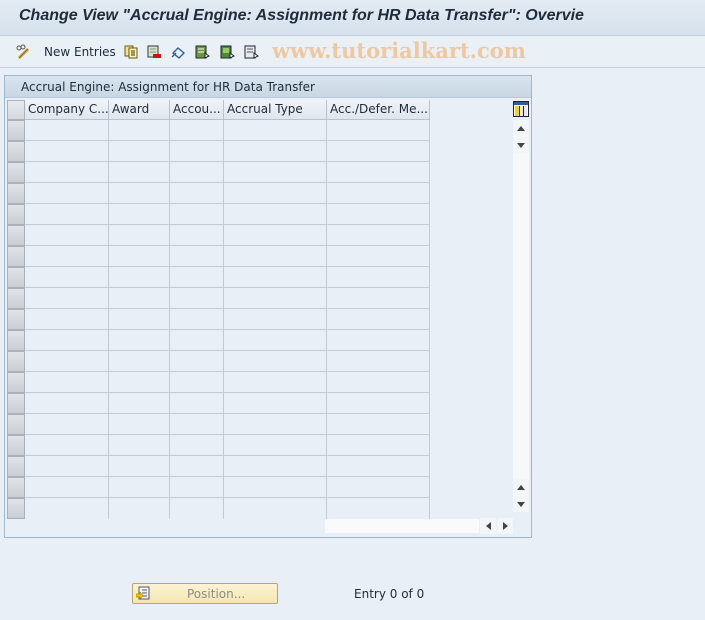  What do you see at coordinates (521, 504) in the screenshot?
I see `scroll-page-down-button` at bounding box center [521, 504].